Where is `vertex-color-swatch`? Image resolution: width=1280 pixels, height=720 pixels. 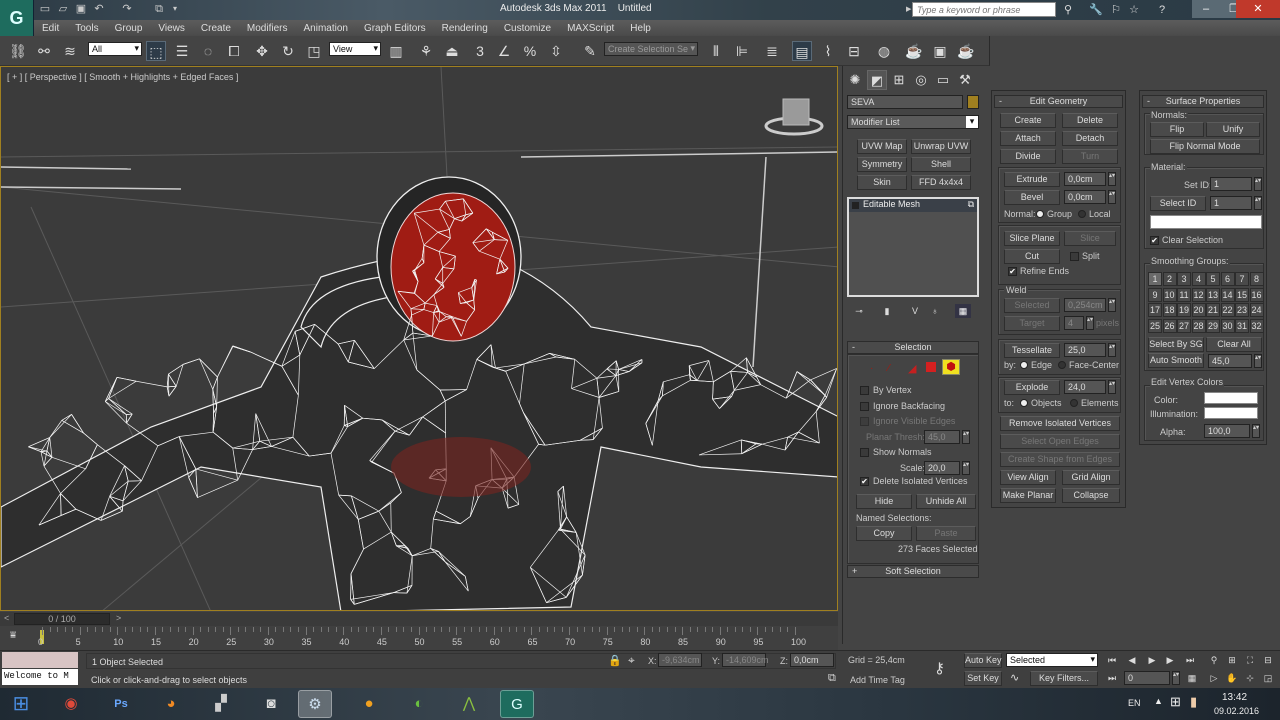 vertex-color-swatch is located at coordinates (1231, 398).